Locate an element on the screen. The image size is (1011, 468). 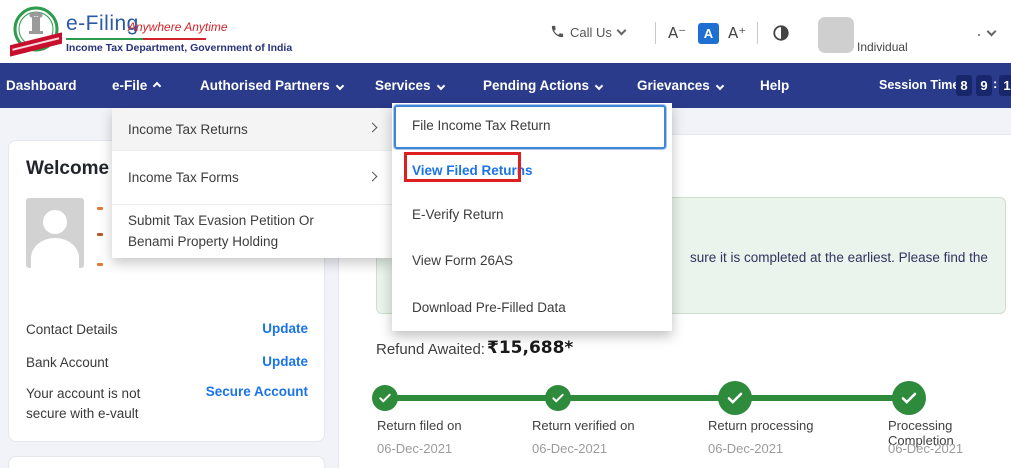
nav-help: Help is located at coordinates (774, 85).